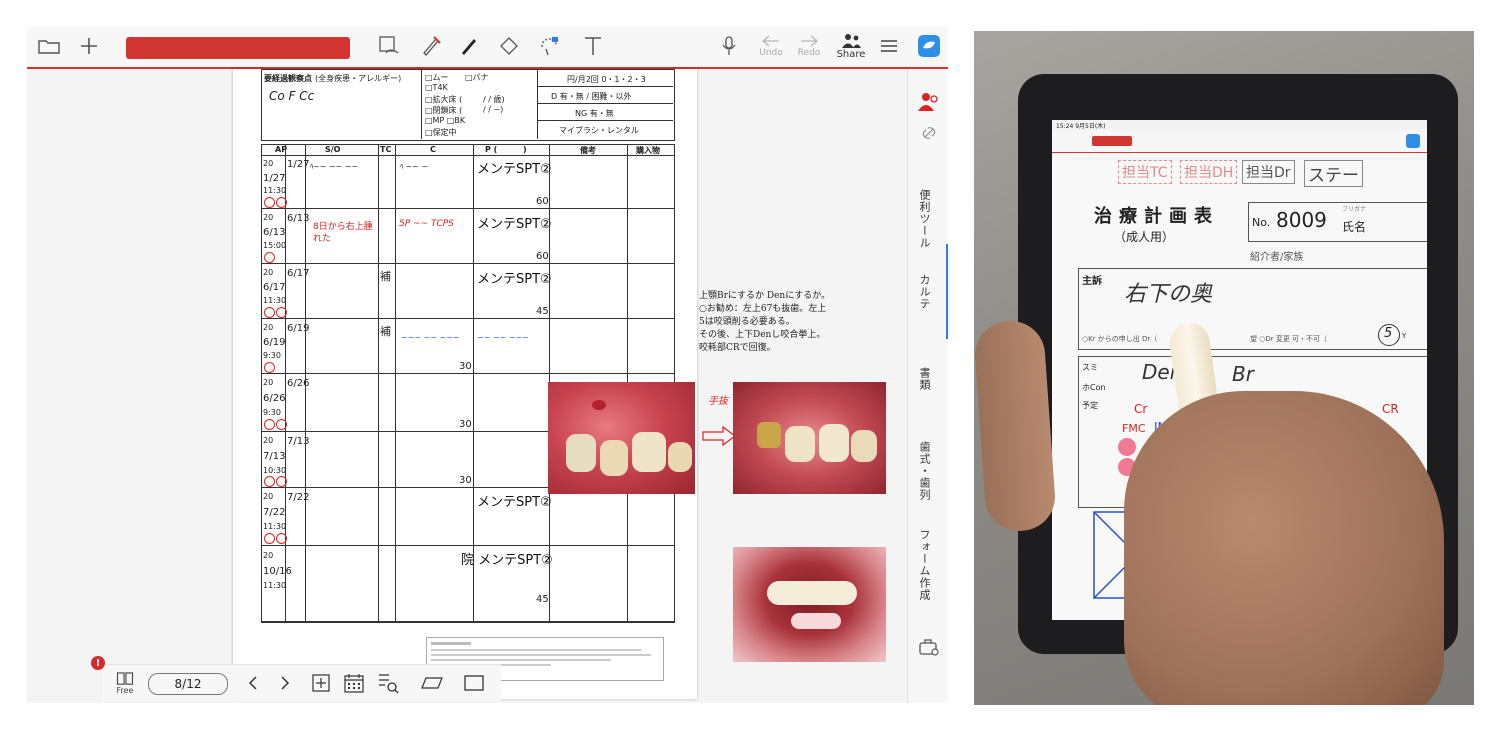  Describe the element at coordinates (302, 682) in the screenshot. I see `bottom-toolbar: Free 8/12` at that location.